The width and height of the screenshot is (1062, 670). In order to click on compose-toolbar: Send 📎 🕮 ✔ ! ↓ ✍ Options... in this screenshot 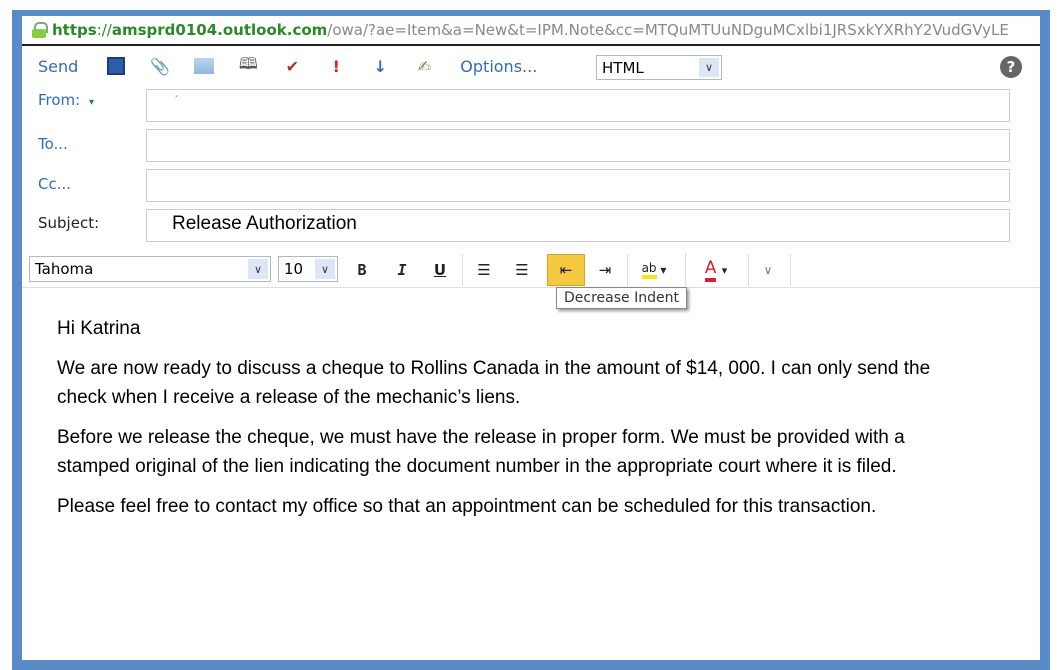, I will do `click(287, 66)`.